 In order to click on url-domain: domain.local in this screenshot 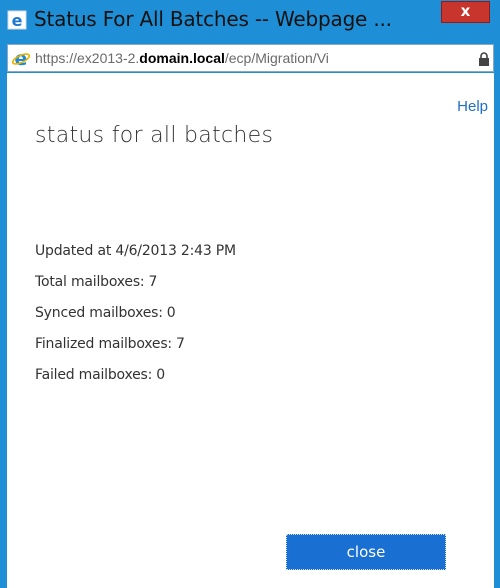, I will do `click(182, 58)`.